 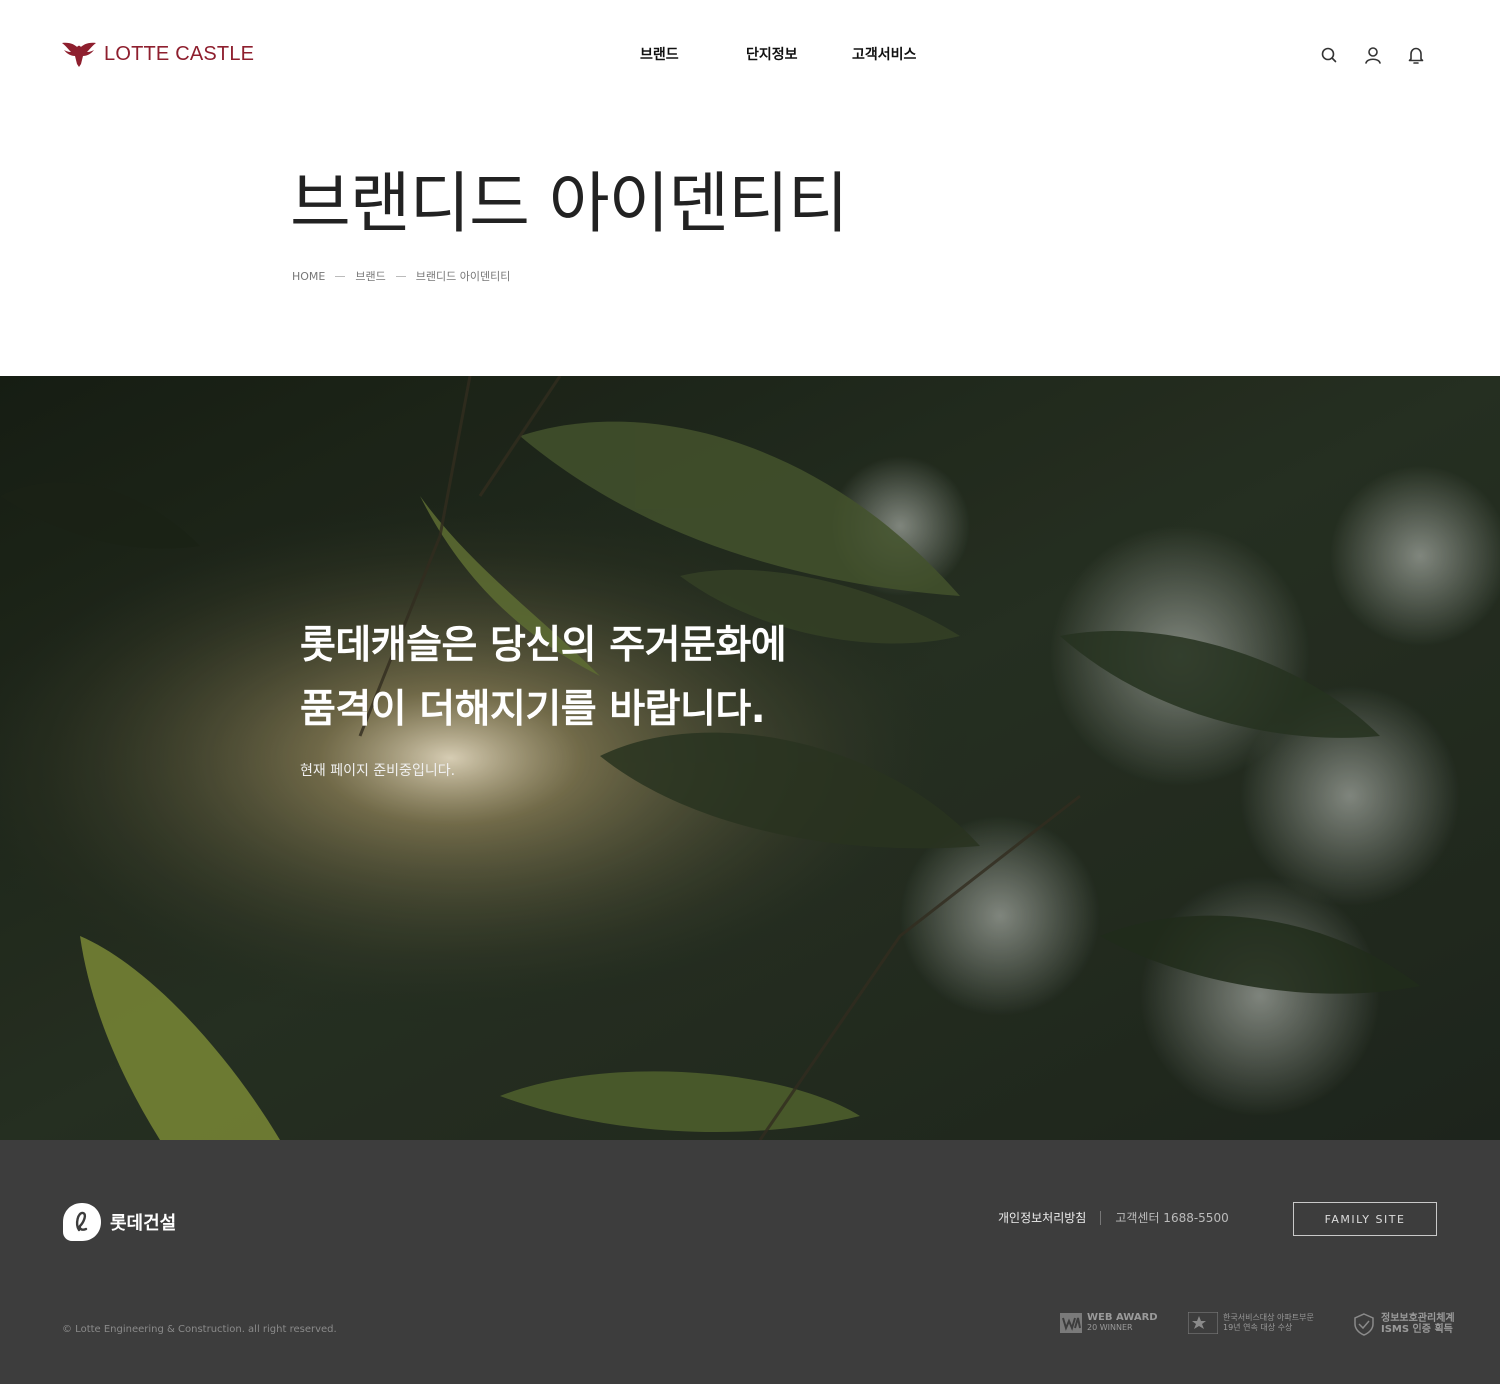 I want to click on breadcrumb-current: 브랜디드 아이덴티티, so click(x=463, y=276).